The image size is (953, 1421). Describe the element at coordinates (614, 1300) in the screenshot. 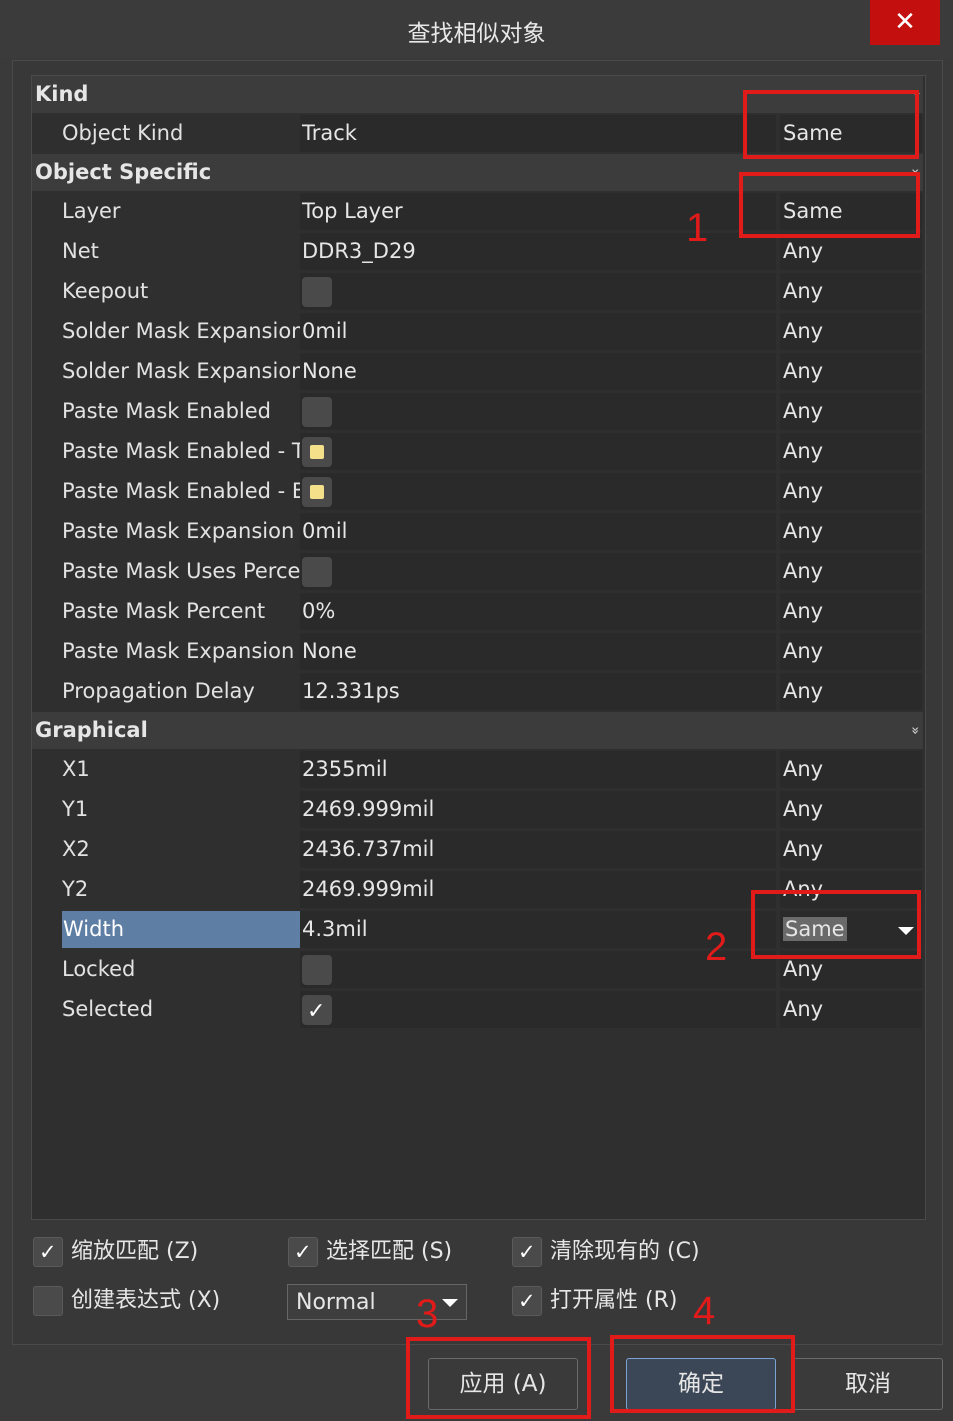

I see `checkbox-label: 打开属性 (R)` at that location.